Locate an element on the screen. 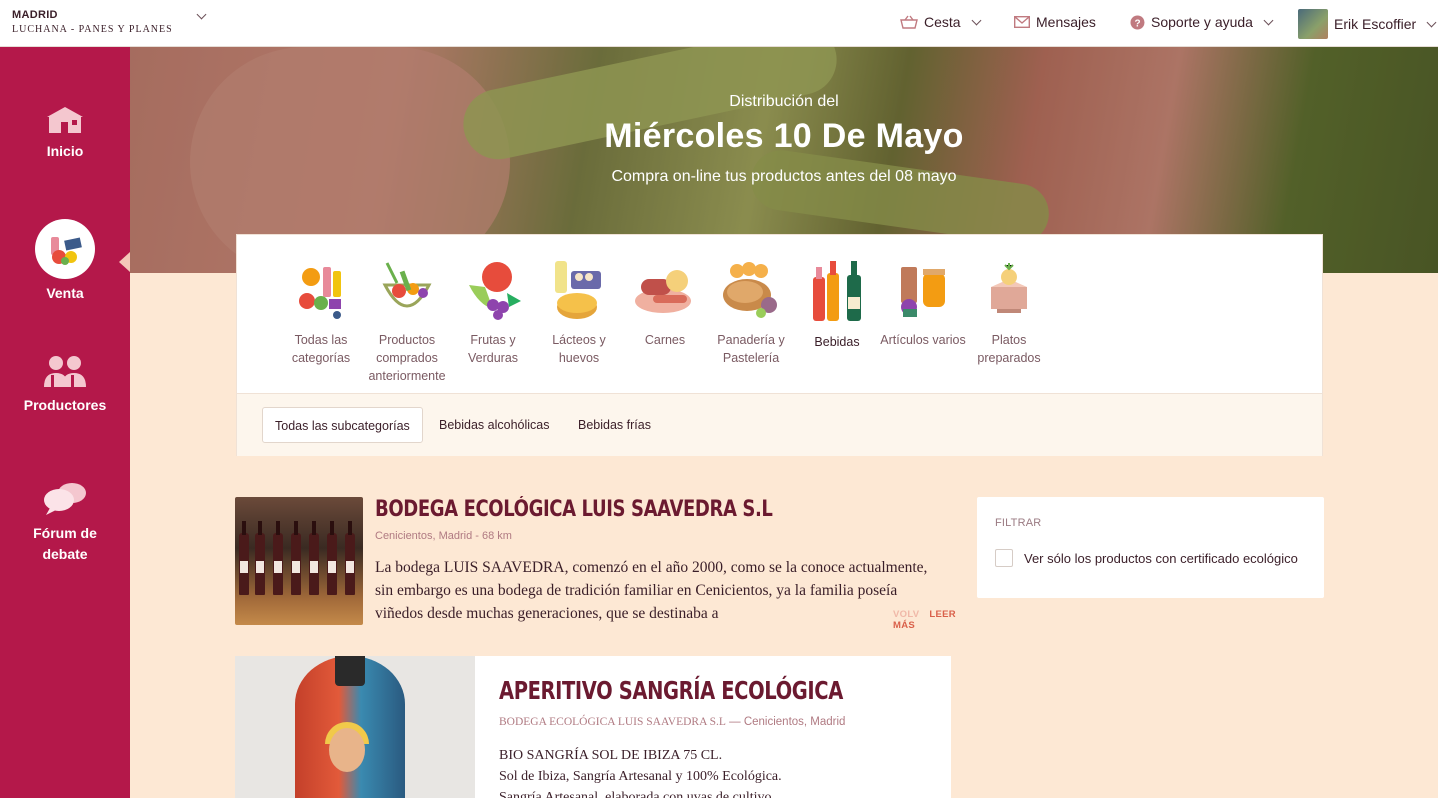  sidebar: Inicio Venta Productores Fórum de debate is located at coordinates (65, 422).